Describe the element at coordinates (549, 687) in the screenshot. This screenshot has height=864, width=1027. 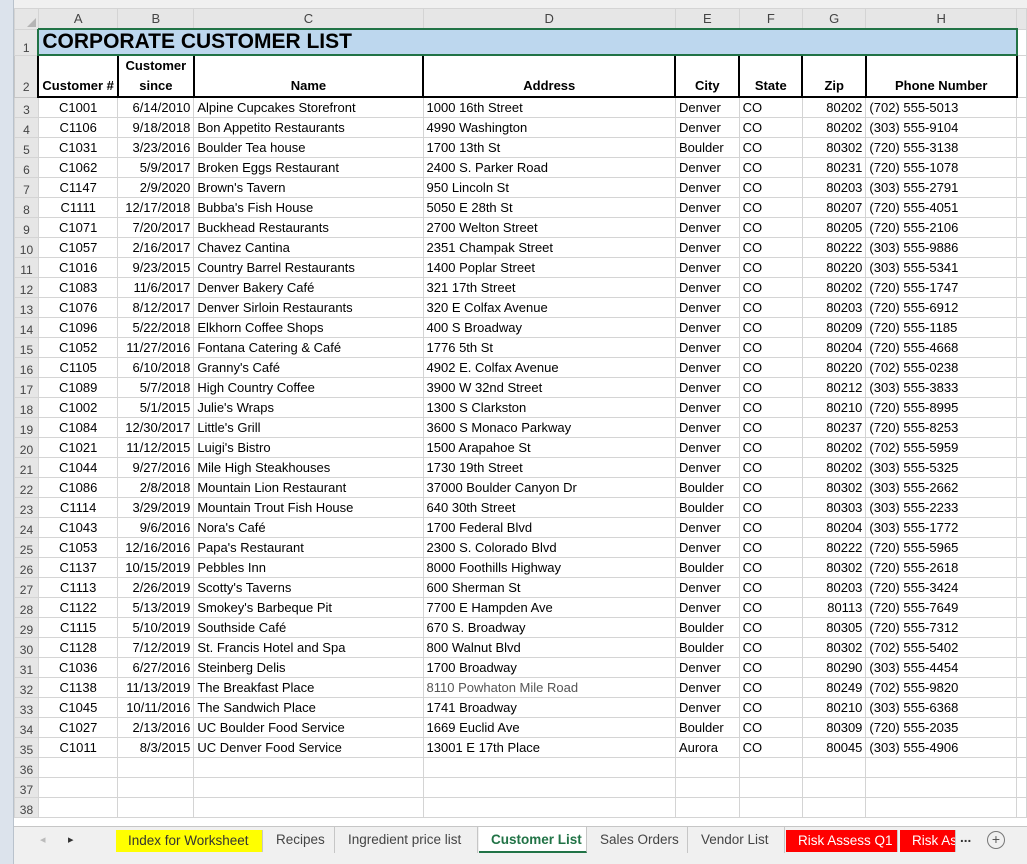
I see `cell-address: 8110 Powhaton Mile Road` at that location.